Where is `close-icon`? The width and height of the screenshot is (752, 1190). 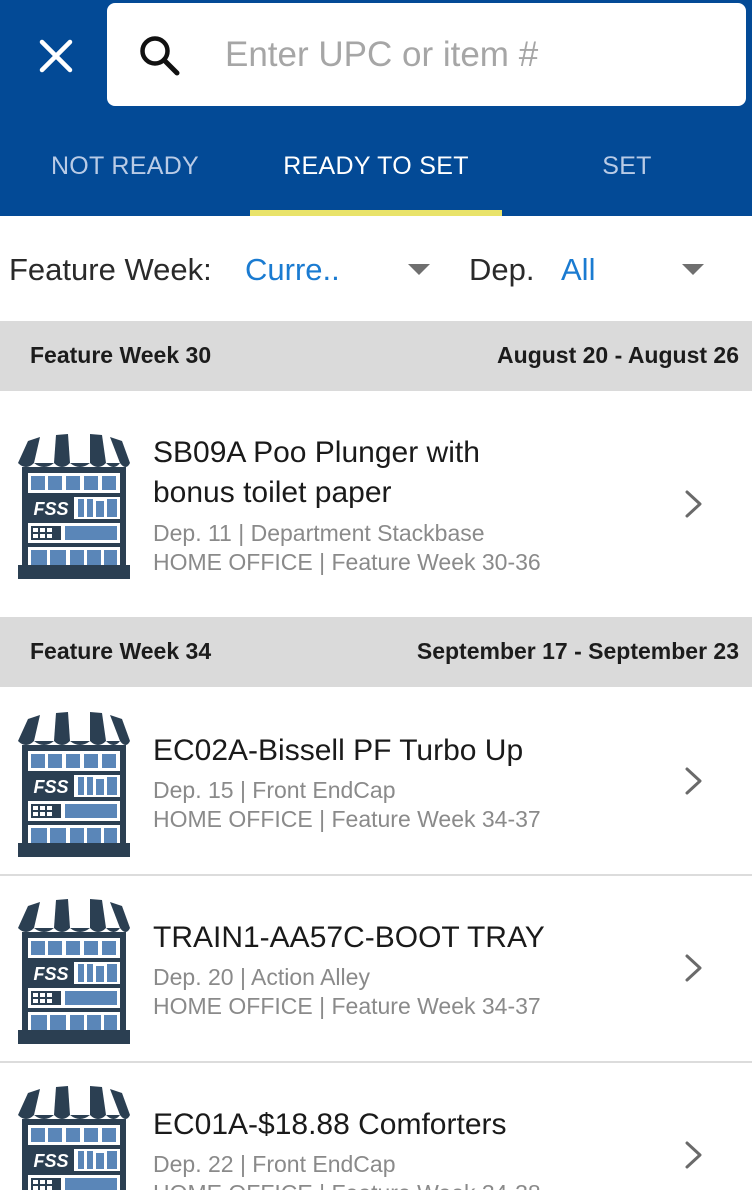 close-icon is located at coordinates (56, 56).